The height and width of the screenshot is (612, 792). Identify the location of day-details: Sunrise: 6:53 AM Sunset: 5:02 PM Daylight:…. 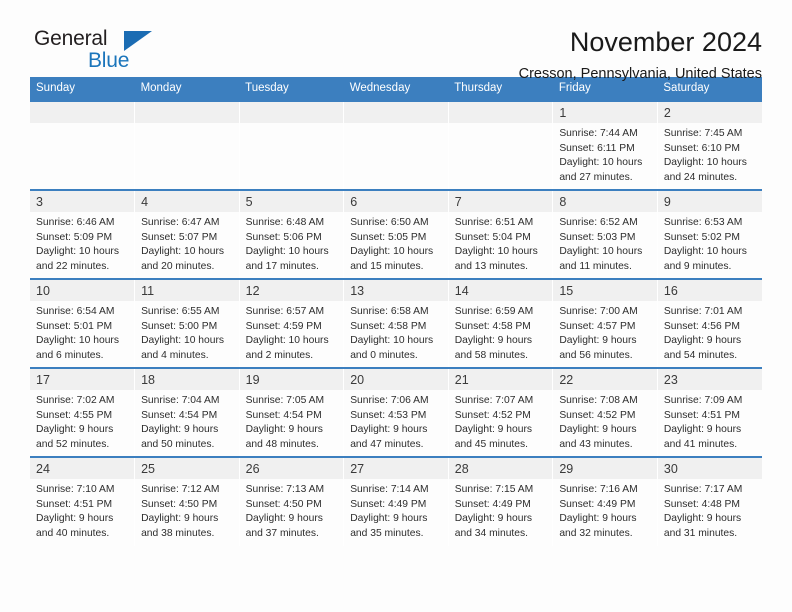
(710, 243).